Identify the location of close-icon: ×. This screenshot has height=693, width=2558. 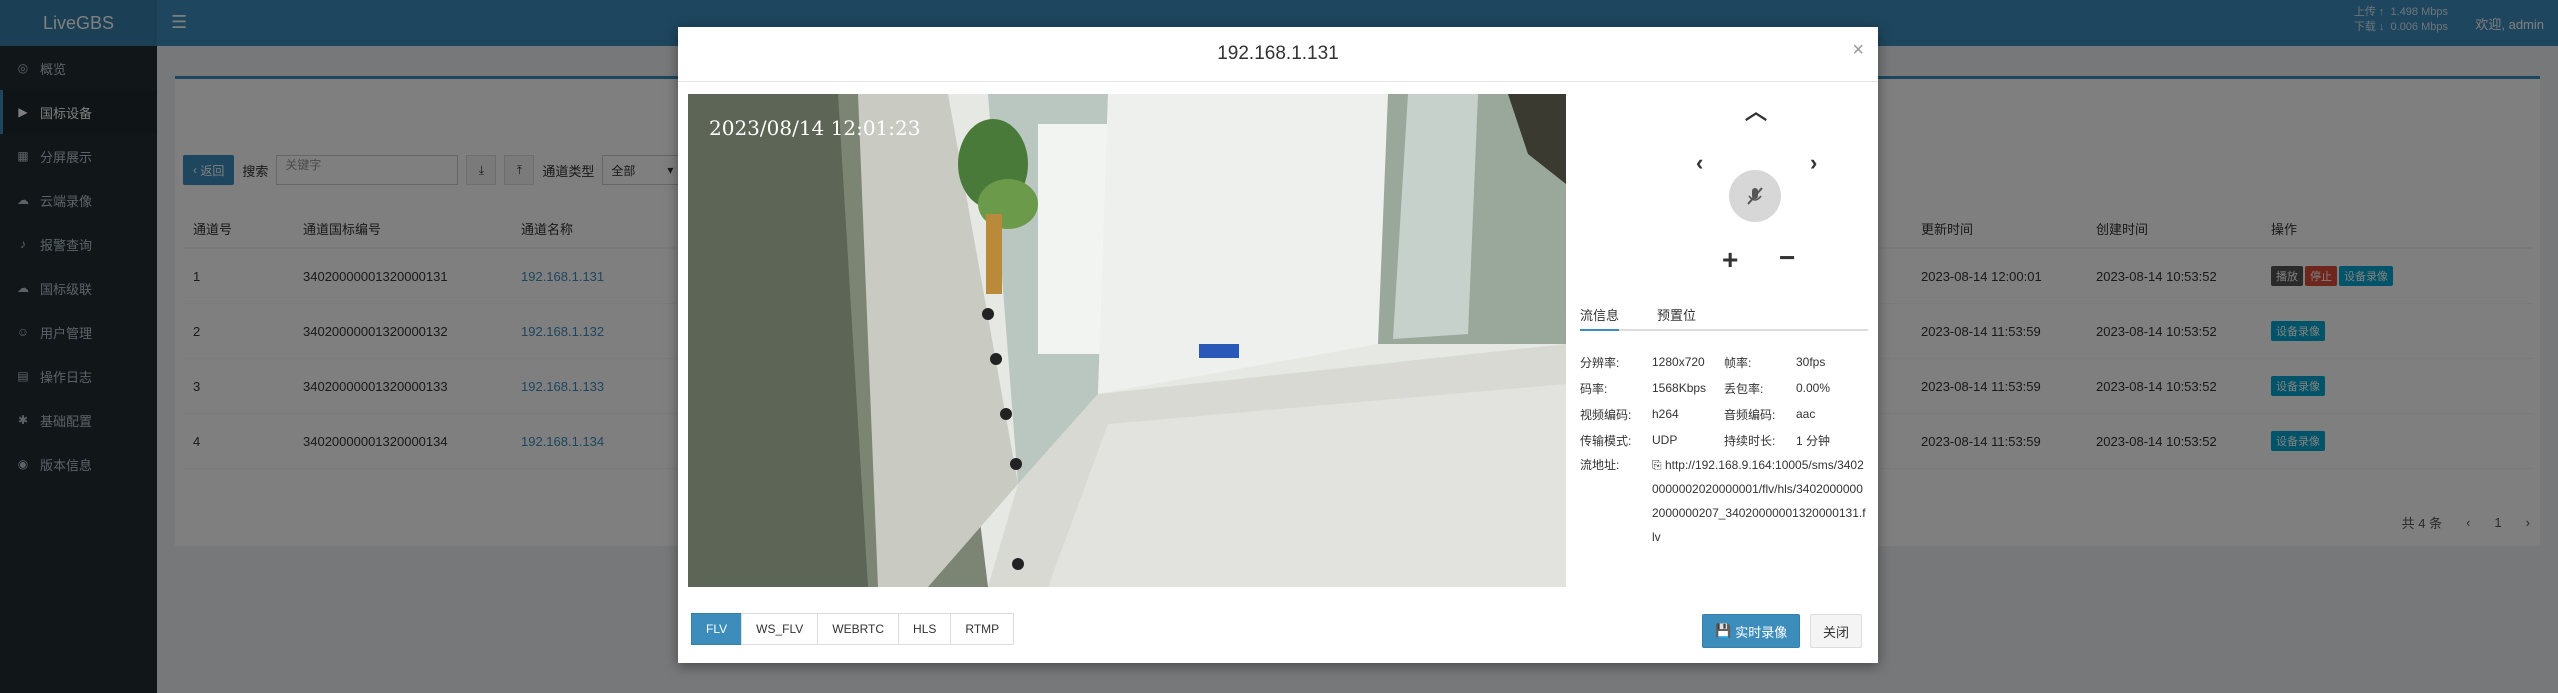
(1858, 50).